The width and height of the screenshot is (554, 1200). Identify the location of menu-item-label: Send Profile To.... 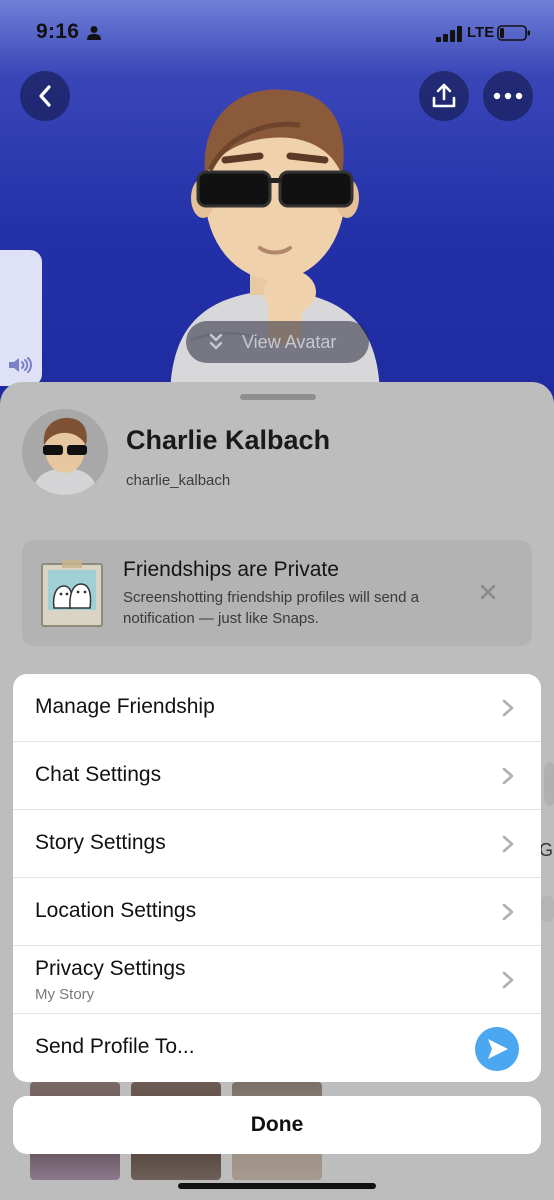
(115, 1046).